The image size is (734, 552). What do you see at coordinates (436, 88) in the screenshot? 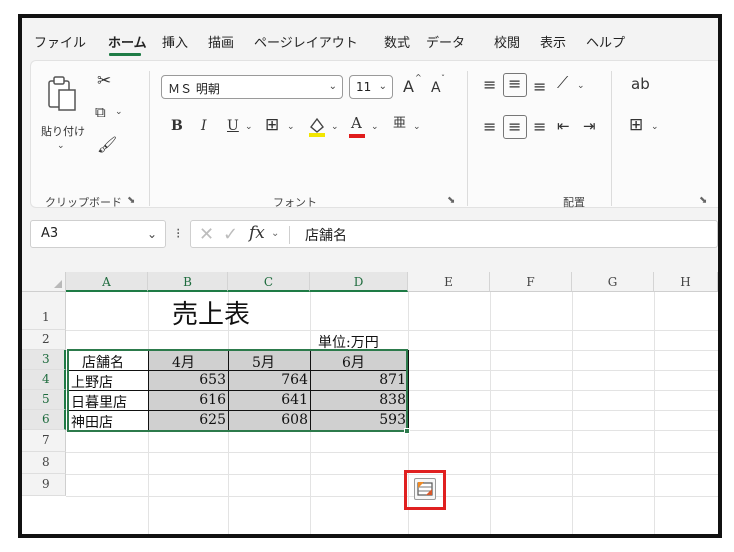
I see `shrink-font-button: A` at bounding box center [436, 88].